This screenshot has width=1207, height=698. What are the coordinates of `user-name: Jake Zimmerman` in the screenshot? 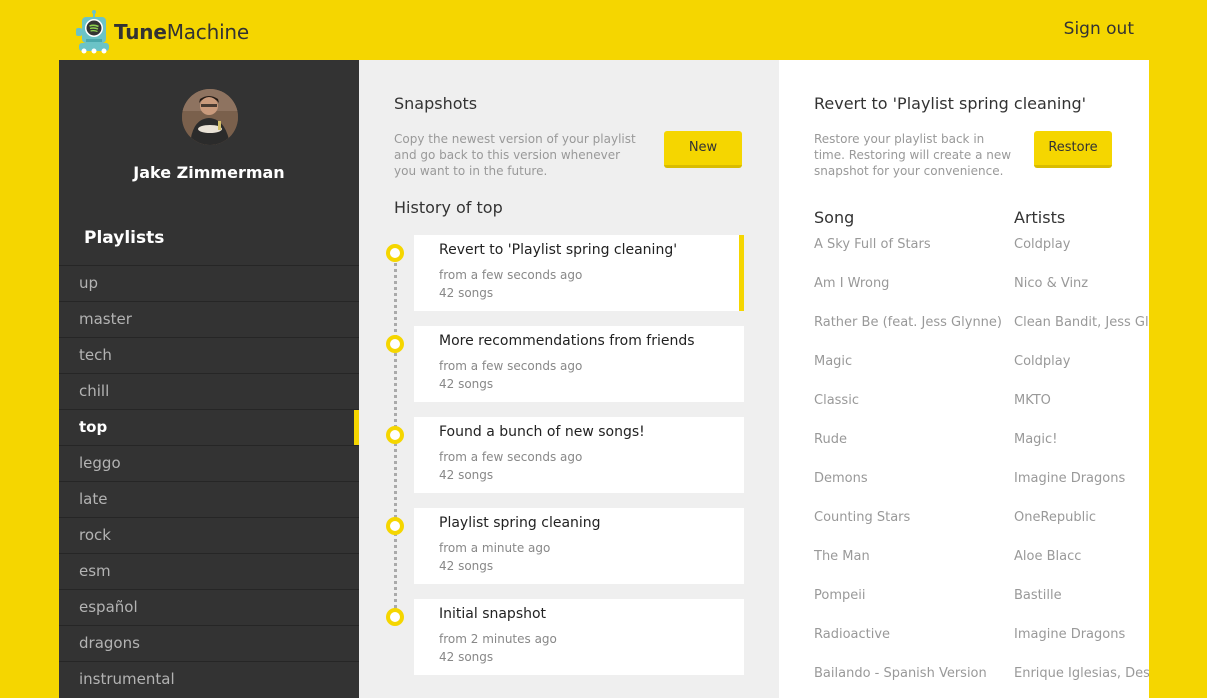 It's located at (209, 172).